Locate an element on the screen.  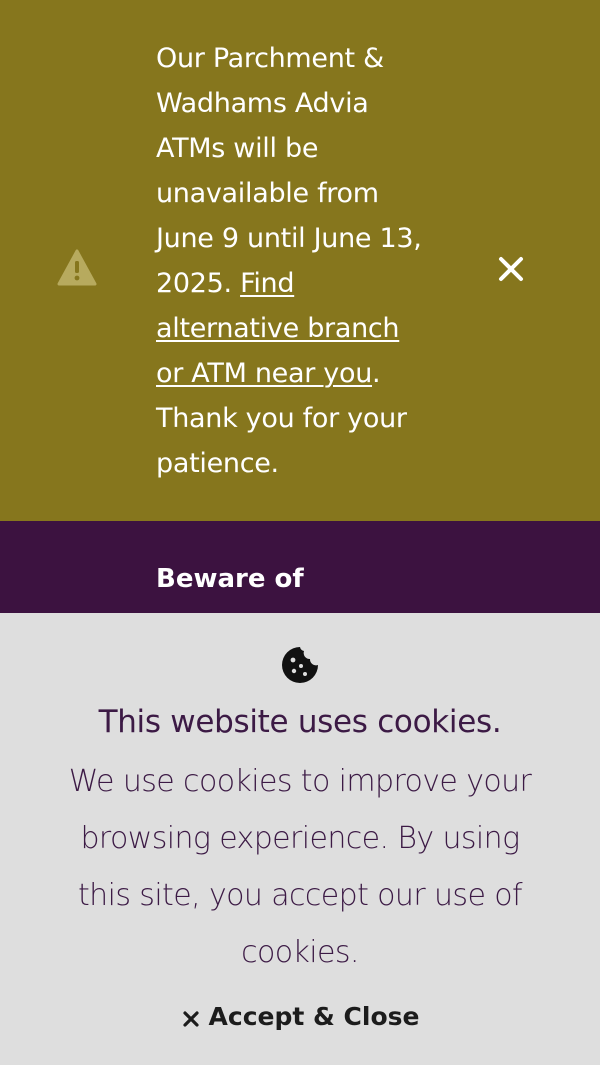
alert-close-button is located at coordinates (511, 269).